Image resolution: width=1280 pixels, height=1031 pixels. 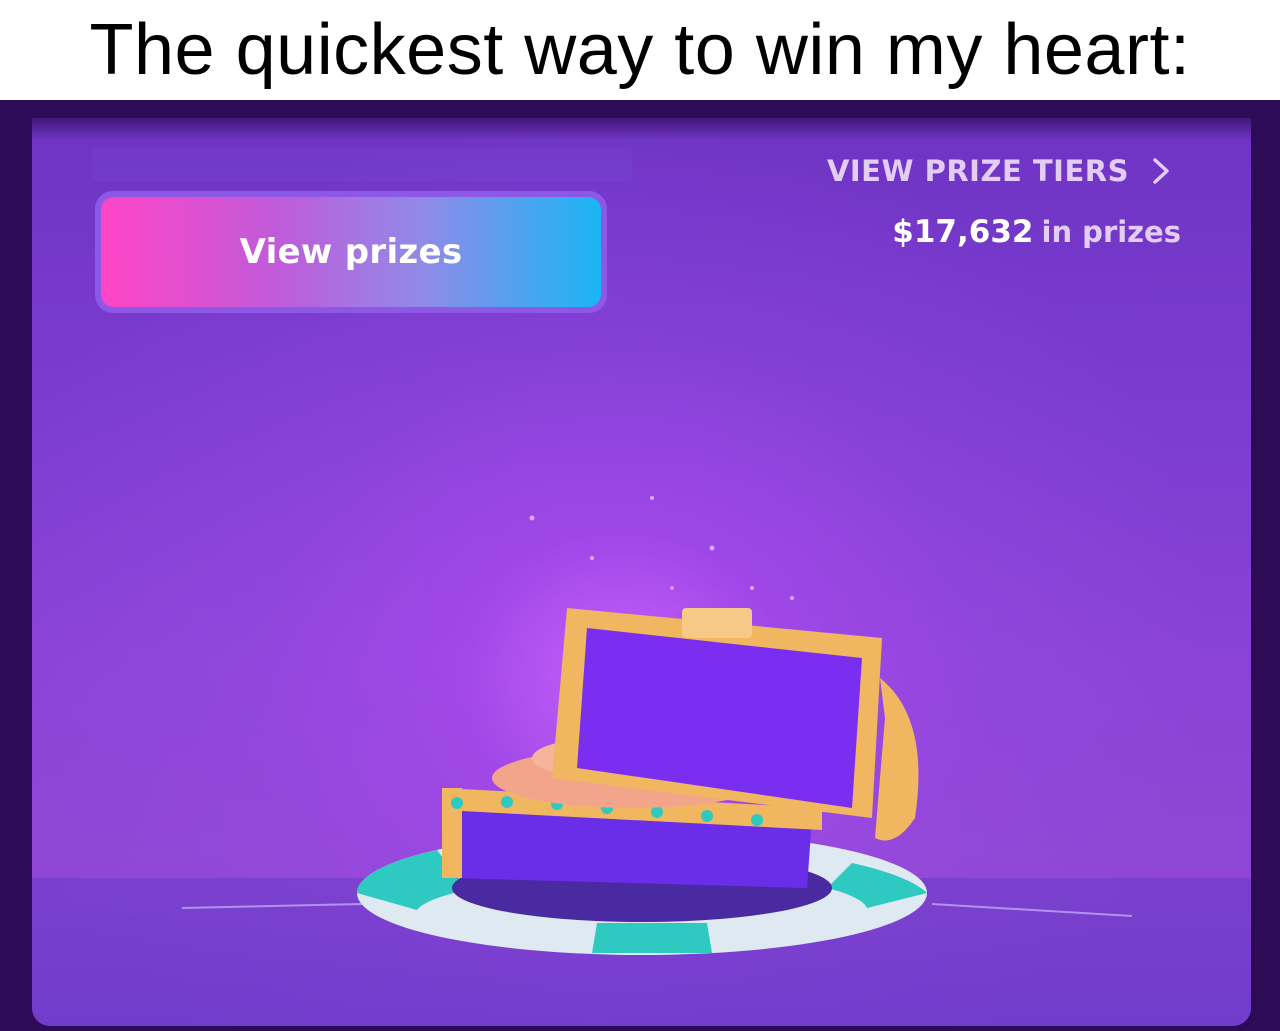 What do you see at coordinates (640, 50) in the screenshot?
I see `meme-caption: The quickest way to win my heart:` at bounding box center [640, 50].